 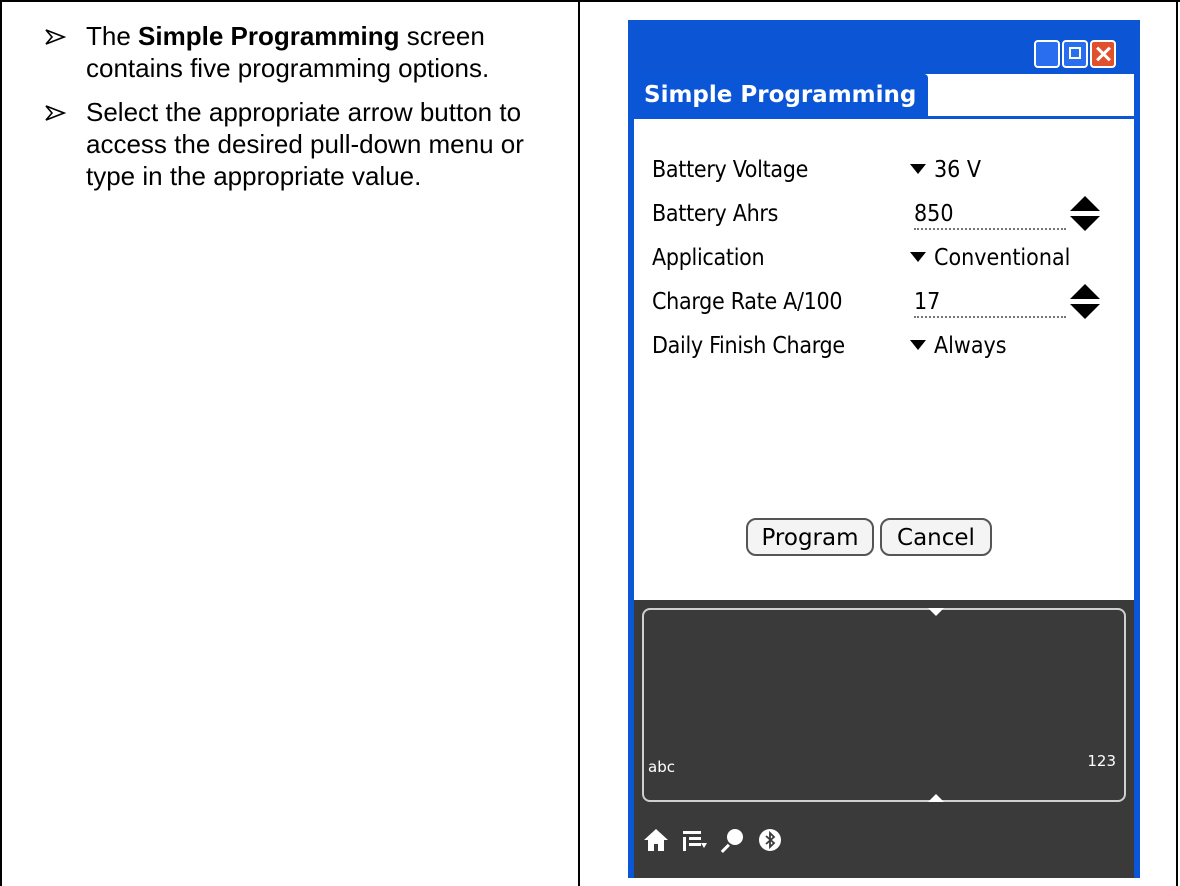 I want to click on charge-rate-input: 17, so click(x=990, y=300).